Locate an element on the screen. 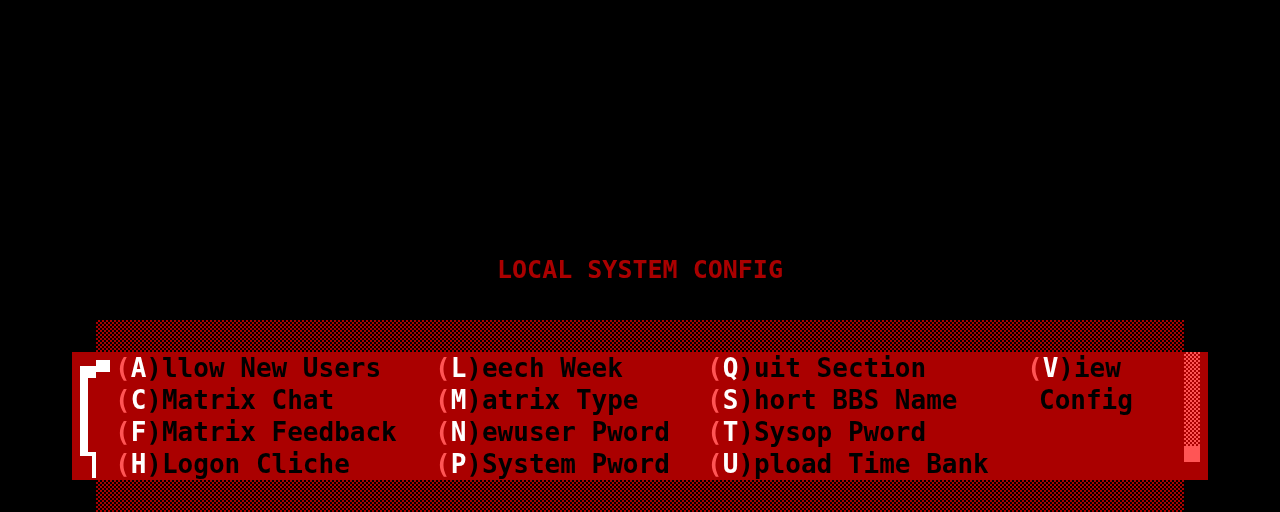 This screenshot has width=1280, height=512. menu-option: (C)Matrix Chat is located at coordinates (225, 400).